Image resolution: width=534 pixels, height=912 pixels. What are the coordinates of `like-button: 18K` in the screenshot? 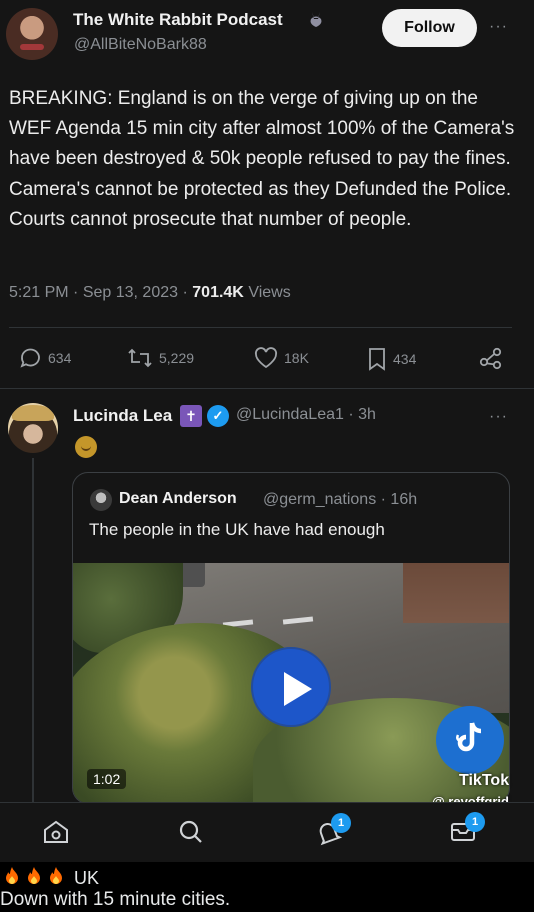 It's located at (281, 358).